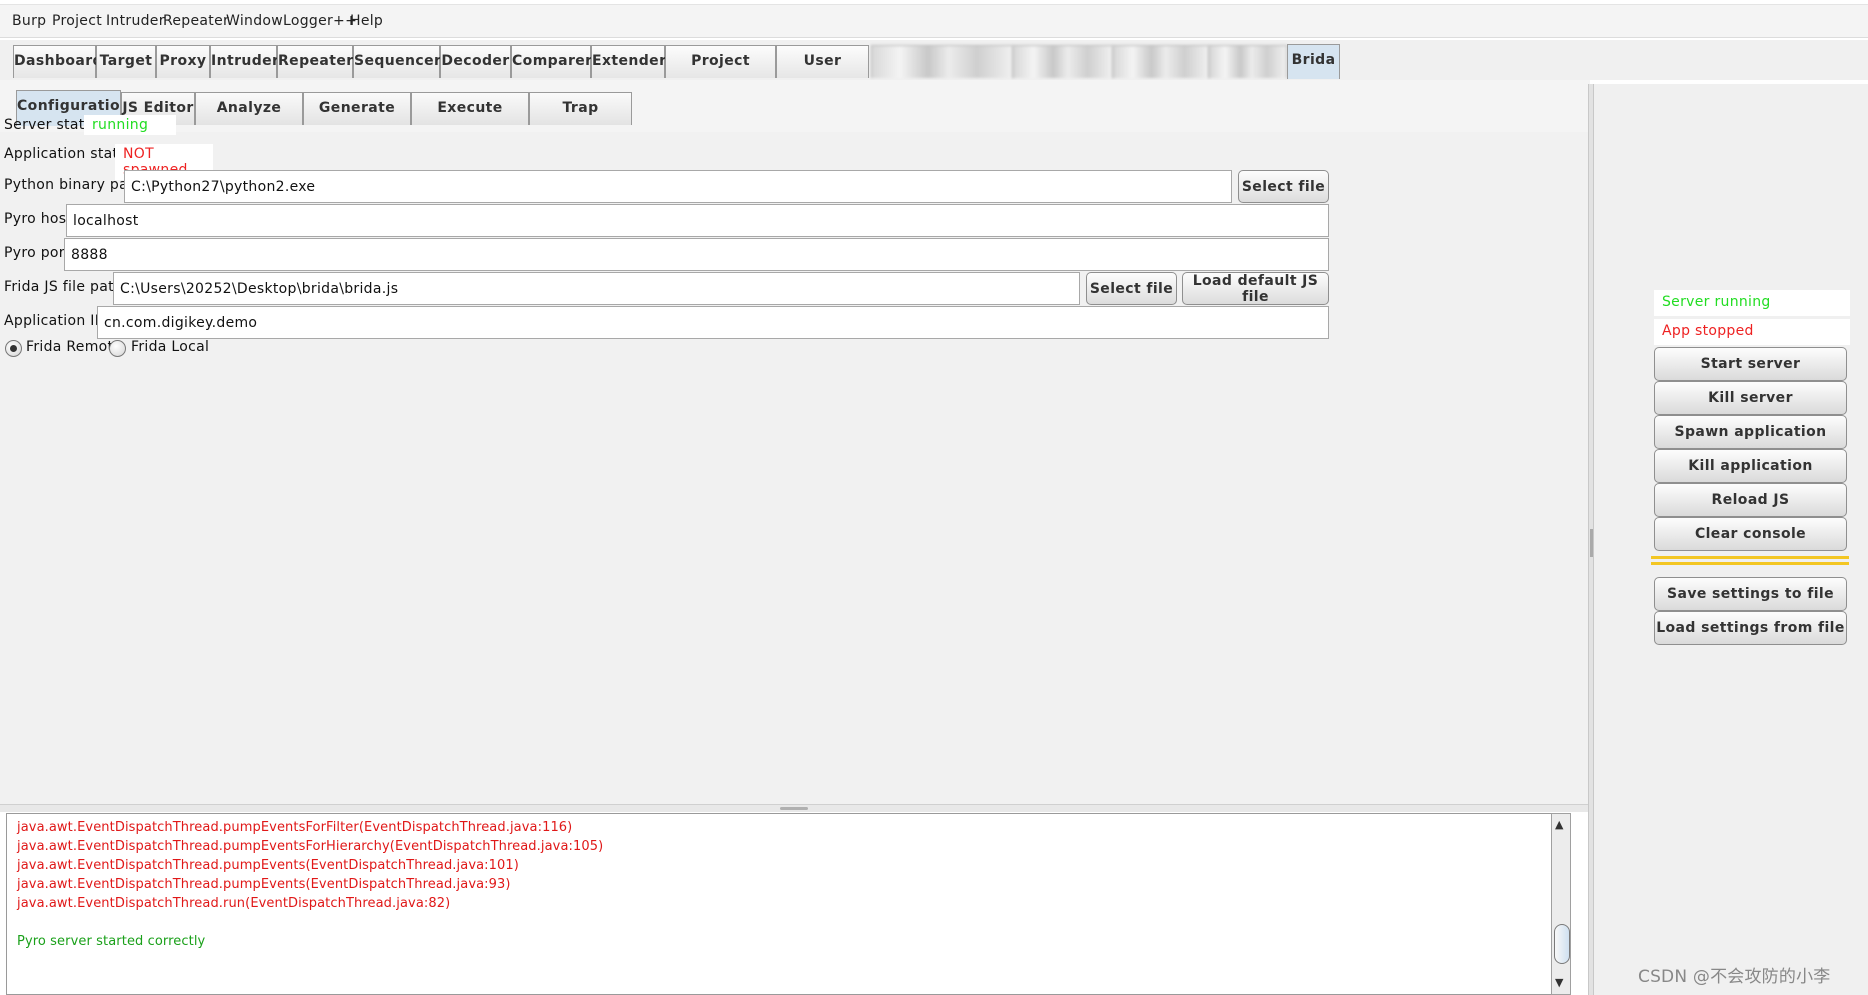 Image resolution: width=1868 pixels, height=995 pixels. I want to click on start-server-button: Start server, so click(1750, 364).